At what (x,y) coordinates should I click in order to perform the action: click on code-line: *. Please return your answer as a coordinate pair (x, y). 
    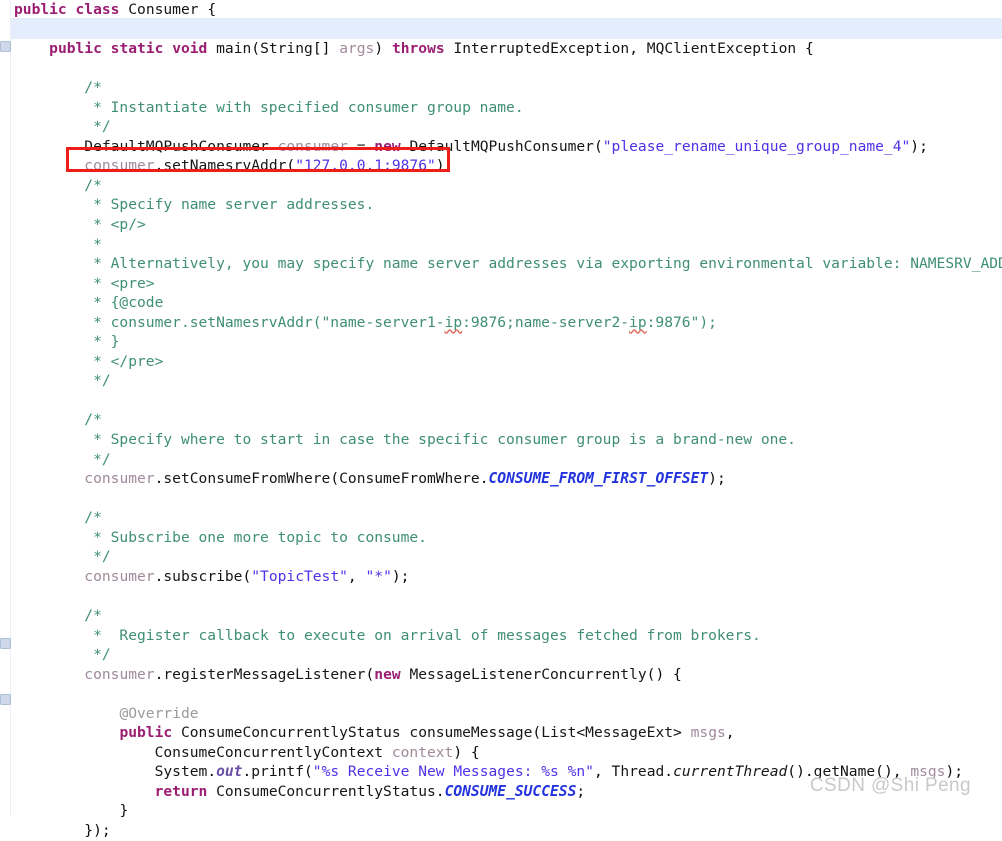
    Looking at the image, I should click on (501, 245).